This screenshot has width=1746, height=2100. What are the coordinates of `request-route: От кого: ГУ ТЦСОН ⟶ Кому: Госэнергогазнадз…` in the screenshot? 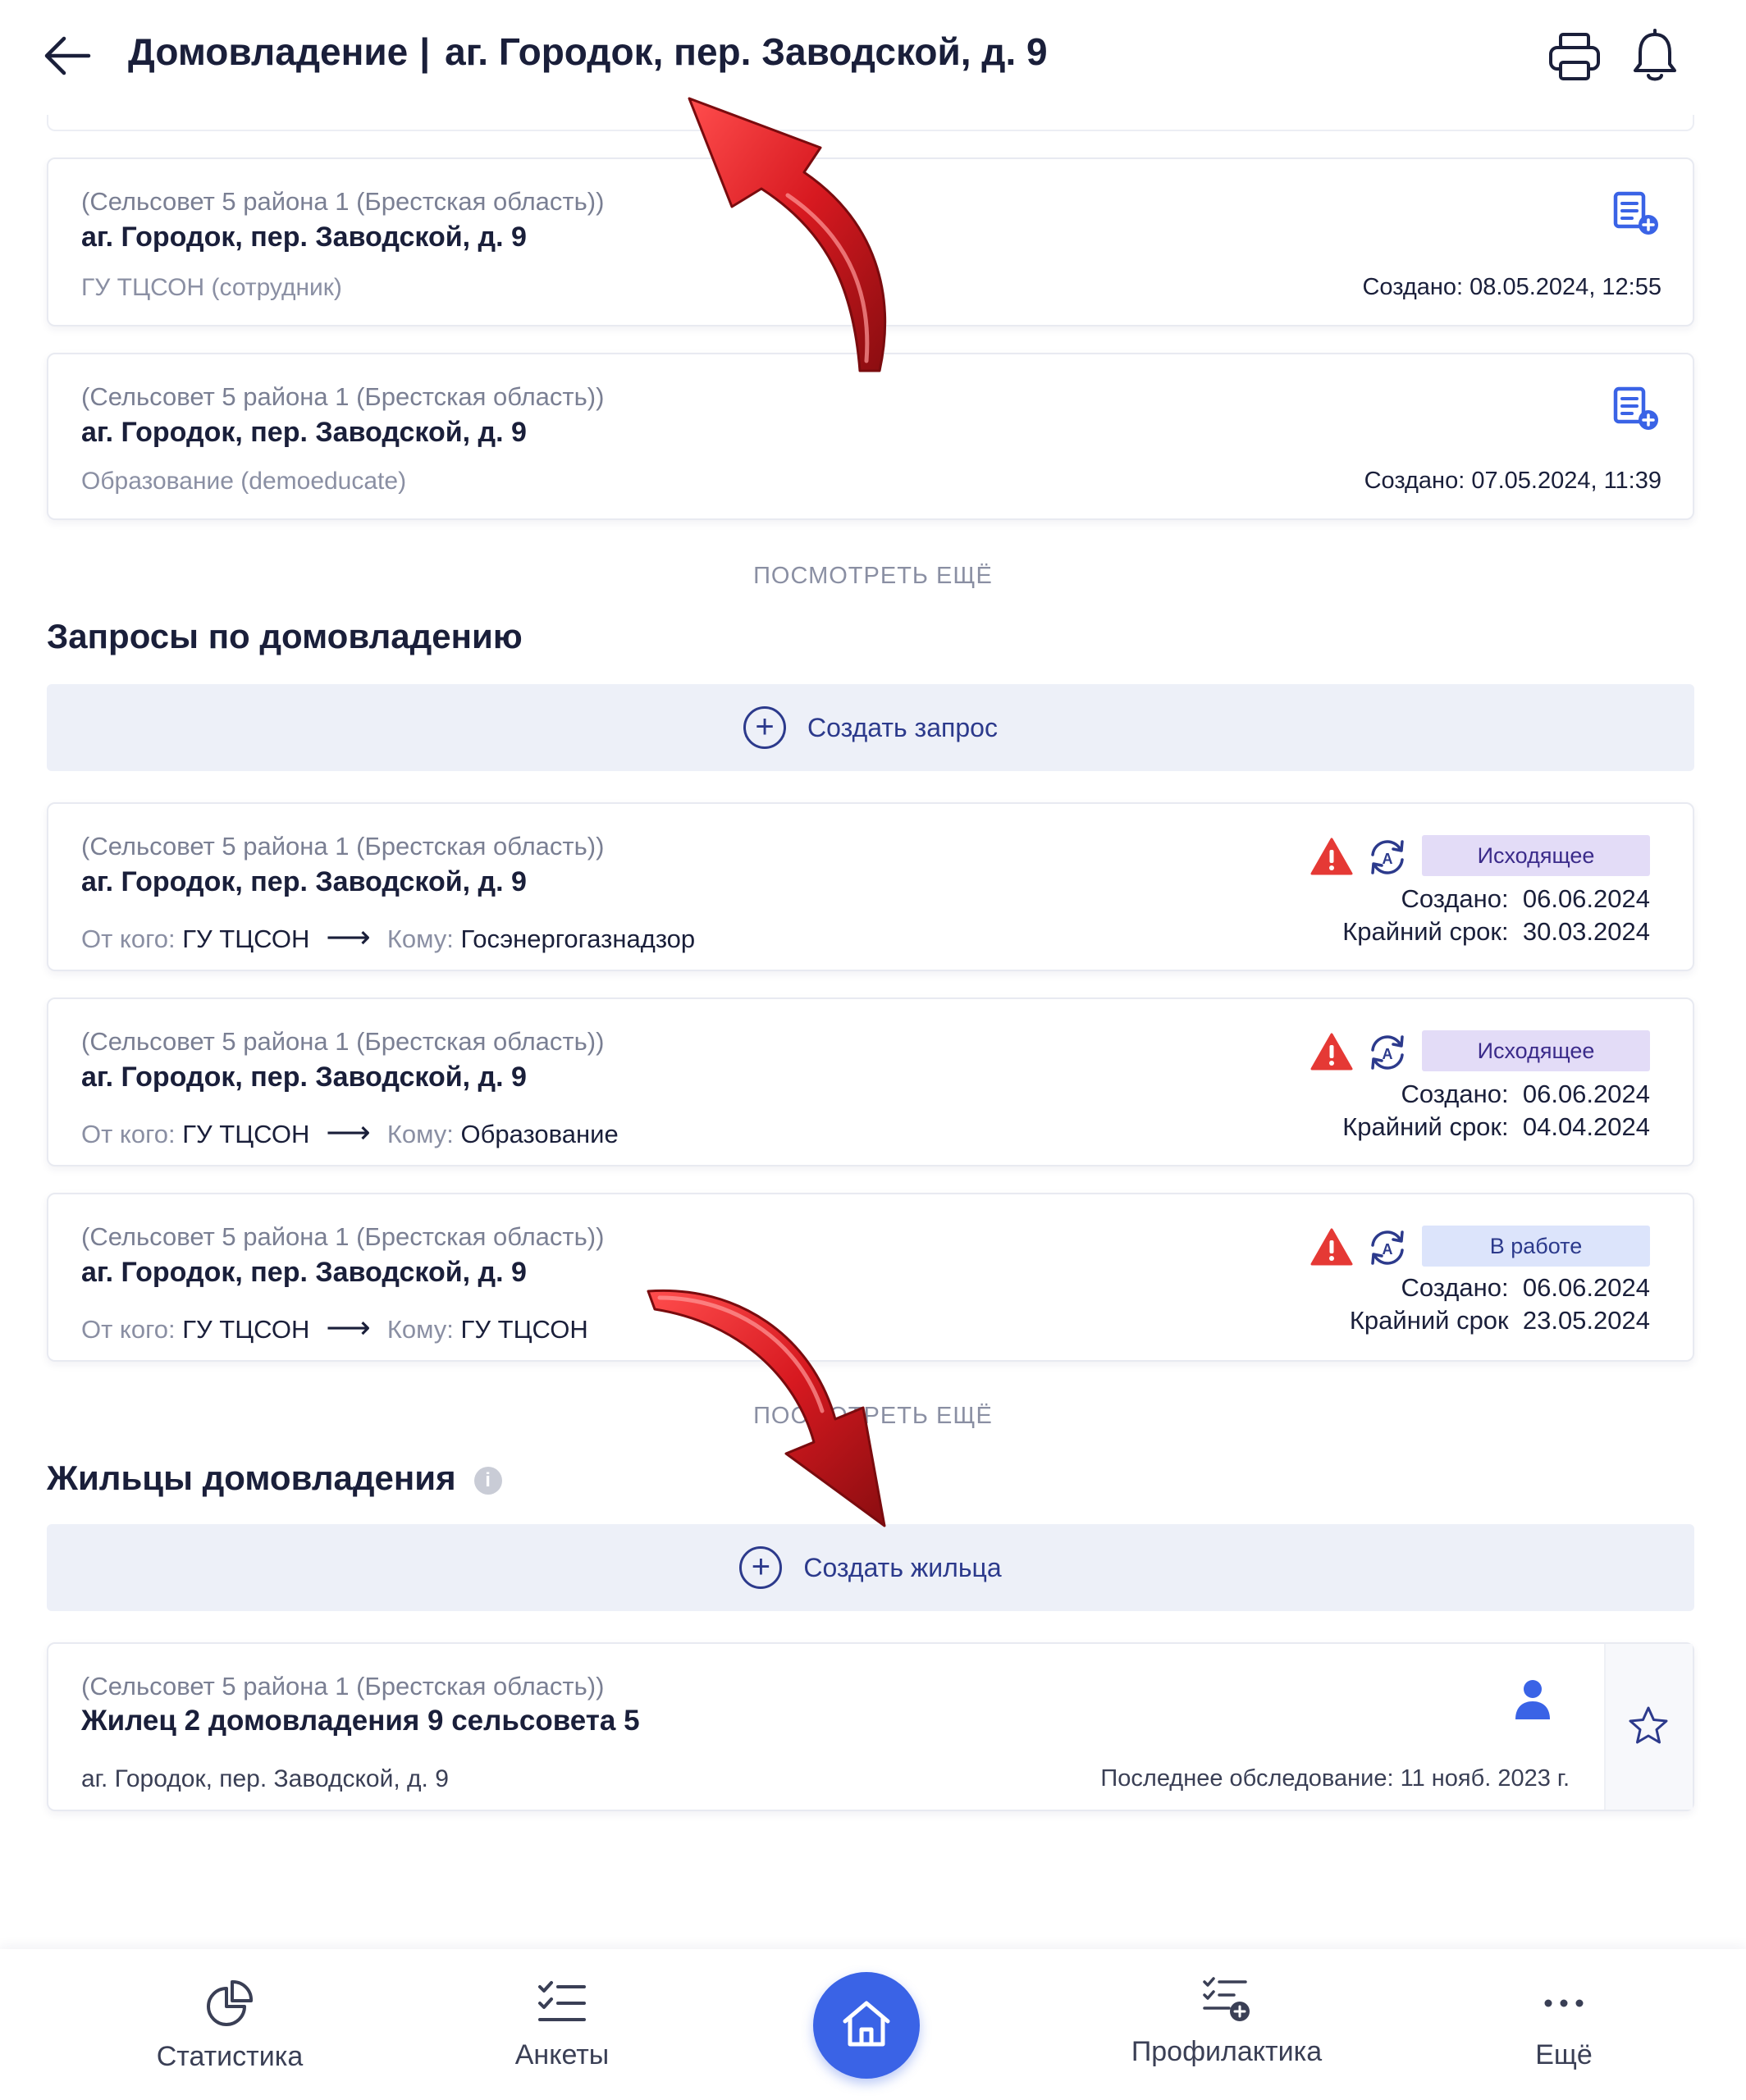 It's located at (388, 937).